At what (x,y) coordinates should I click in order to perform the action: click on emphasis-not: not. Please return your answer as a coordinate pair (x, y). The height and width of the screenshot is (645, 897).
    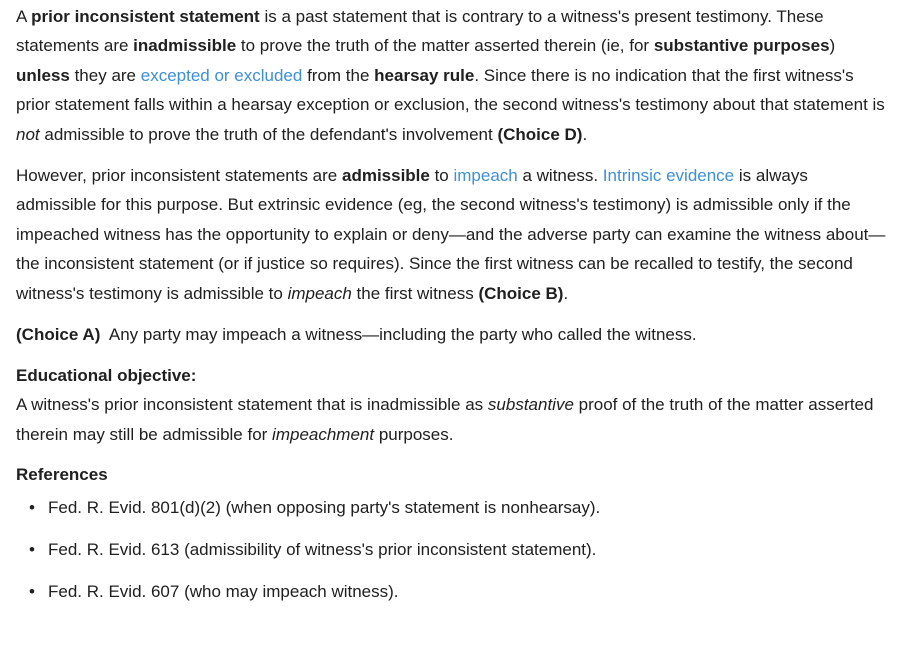
    Looking at the image, I should click on (28, 134).